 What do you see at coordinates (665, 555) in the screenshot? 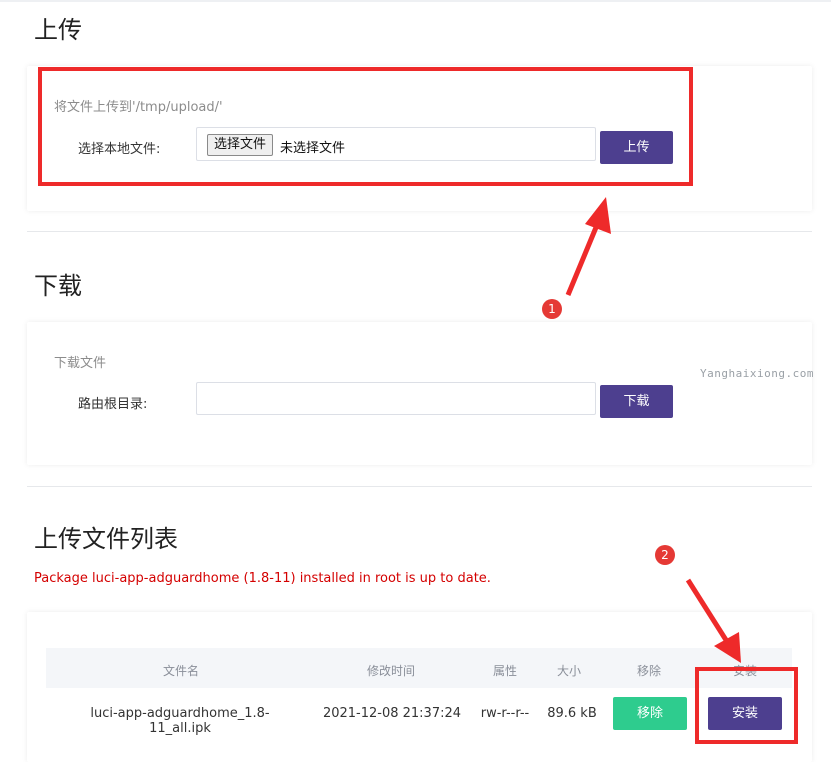
I see `annotation-badge-2: 2` at bounding box center [665, 555].